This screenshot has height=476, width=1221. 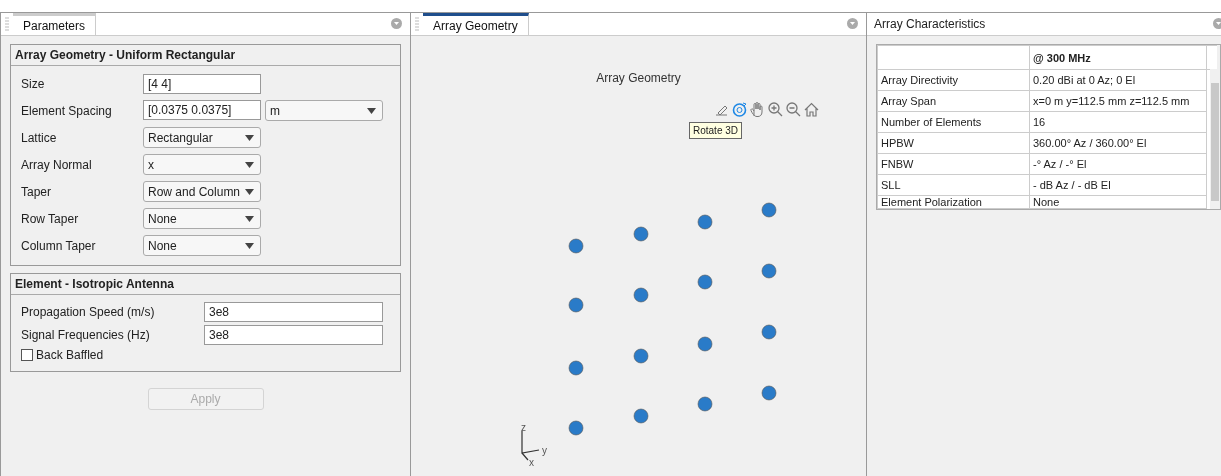 I want to click on axis-label: x, so click(x=531, y=462).